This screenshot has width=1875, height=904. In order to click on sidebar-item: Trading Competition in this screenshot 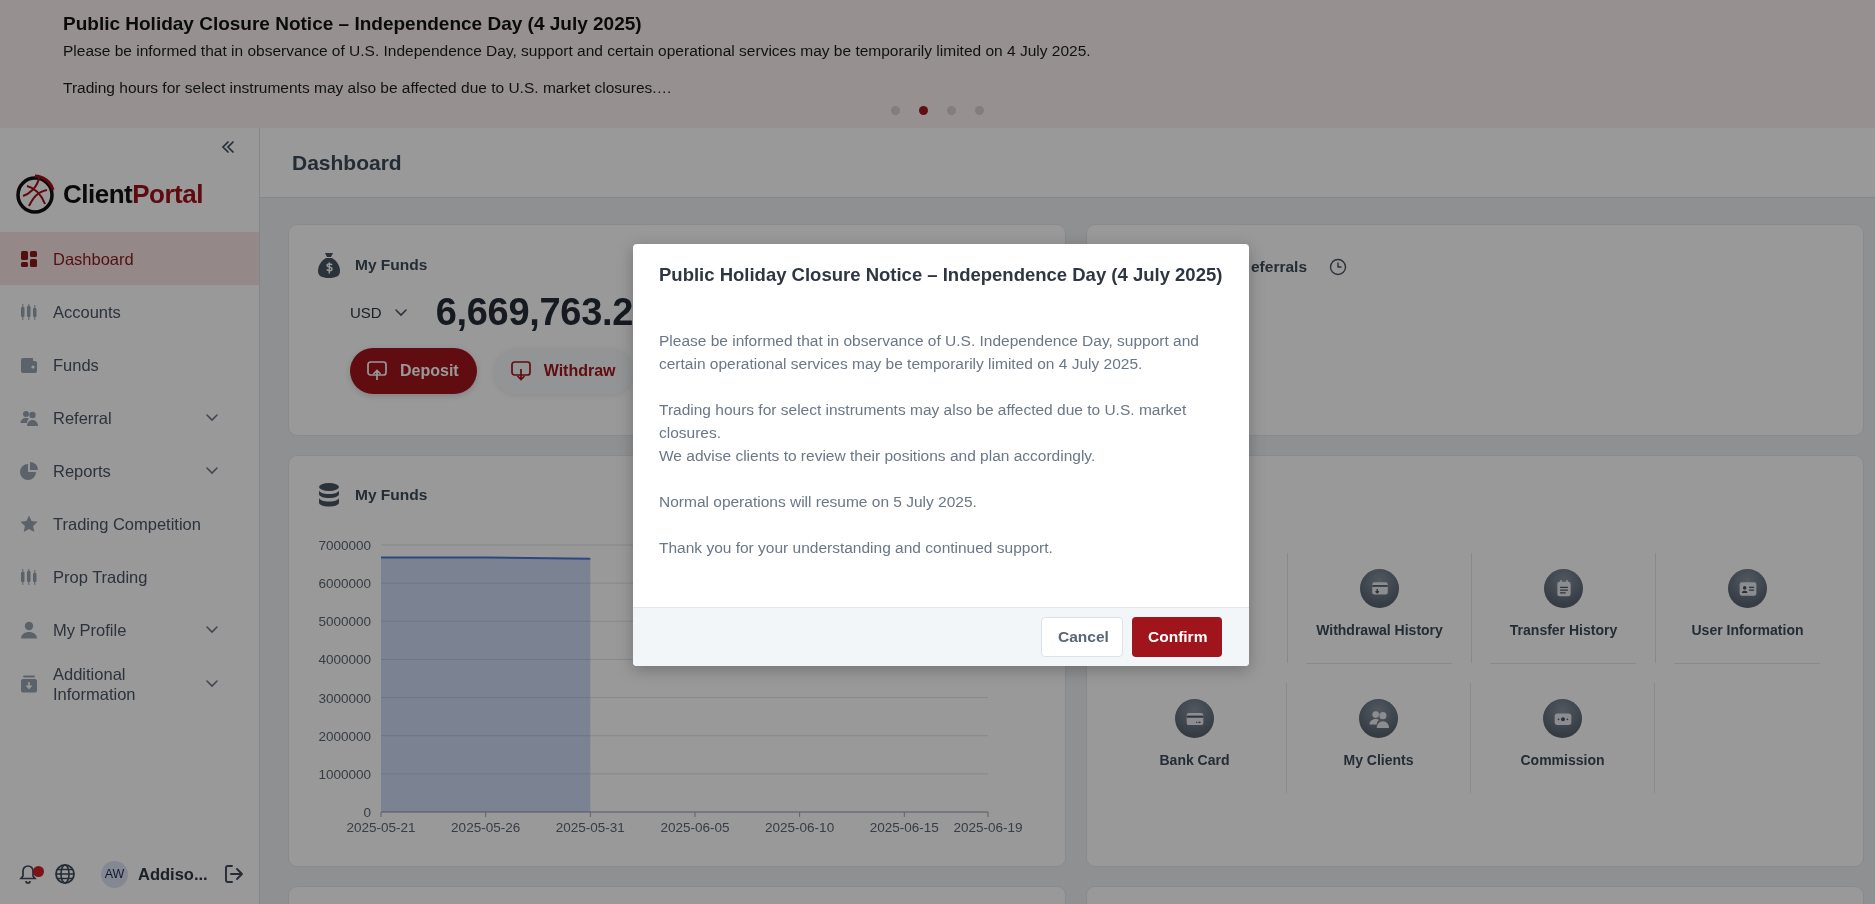, I will do `click(129, 523)`.